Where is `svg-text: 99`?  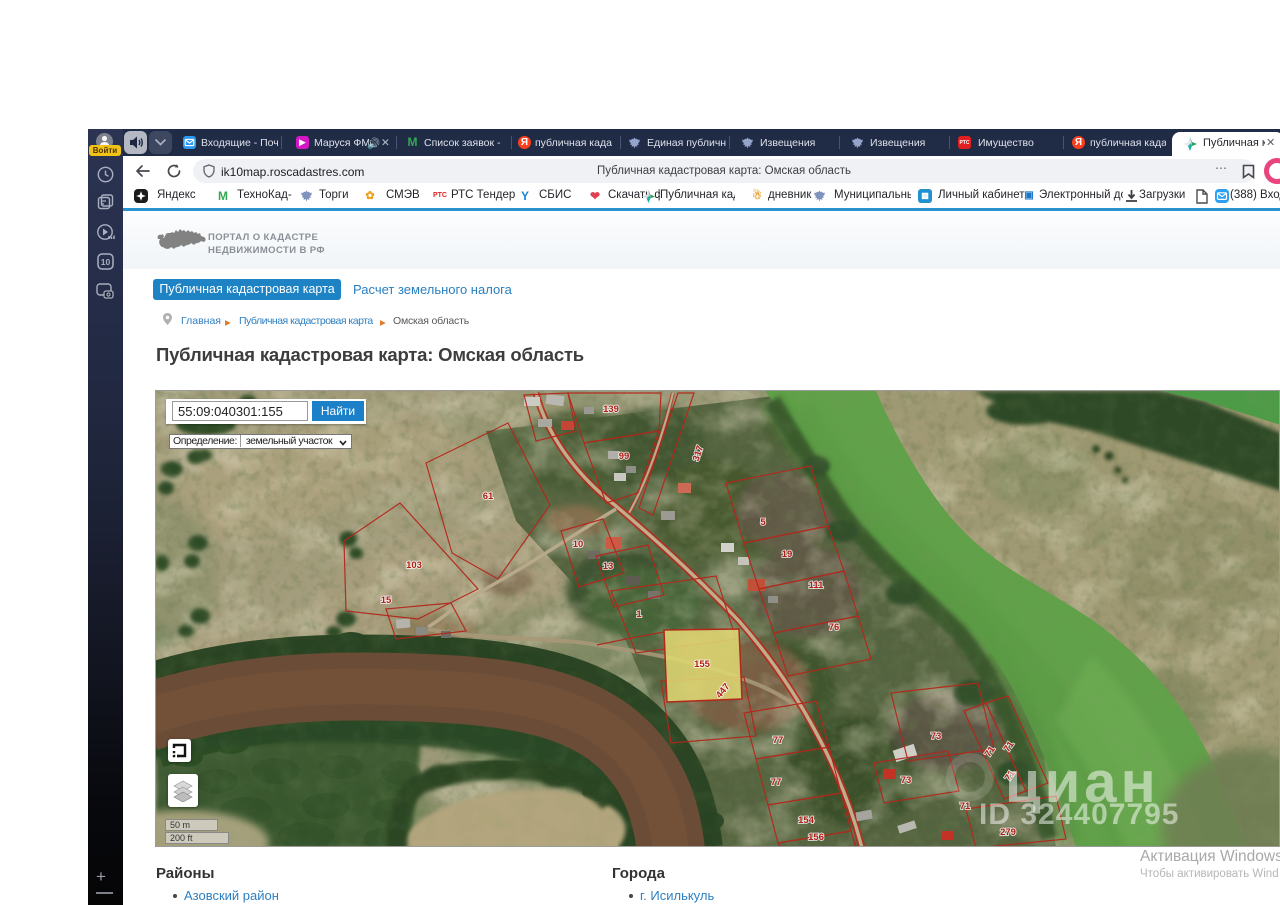 svg-text: 99 is located at coordinates (624, 456).